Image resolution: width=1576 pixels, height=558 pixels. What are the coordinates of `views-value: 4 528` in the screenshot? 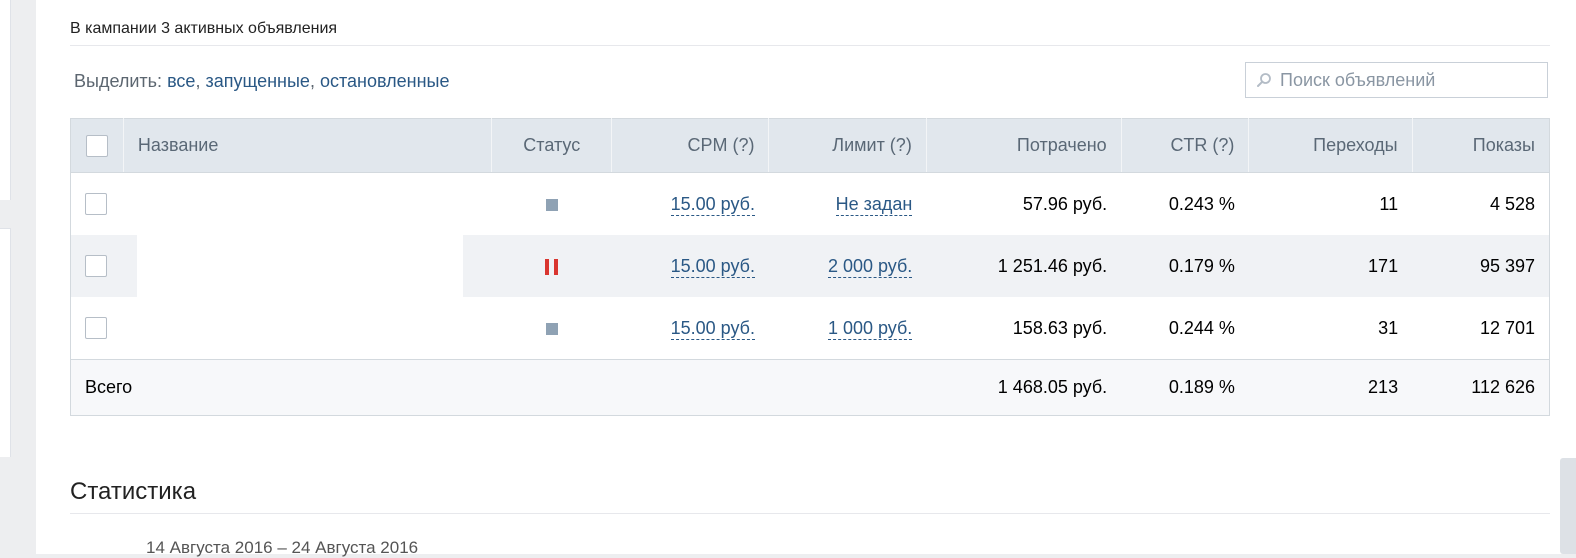 It's located at (1512, 203).